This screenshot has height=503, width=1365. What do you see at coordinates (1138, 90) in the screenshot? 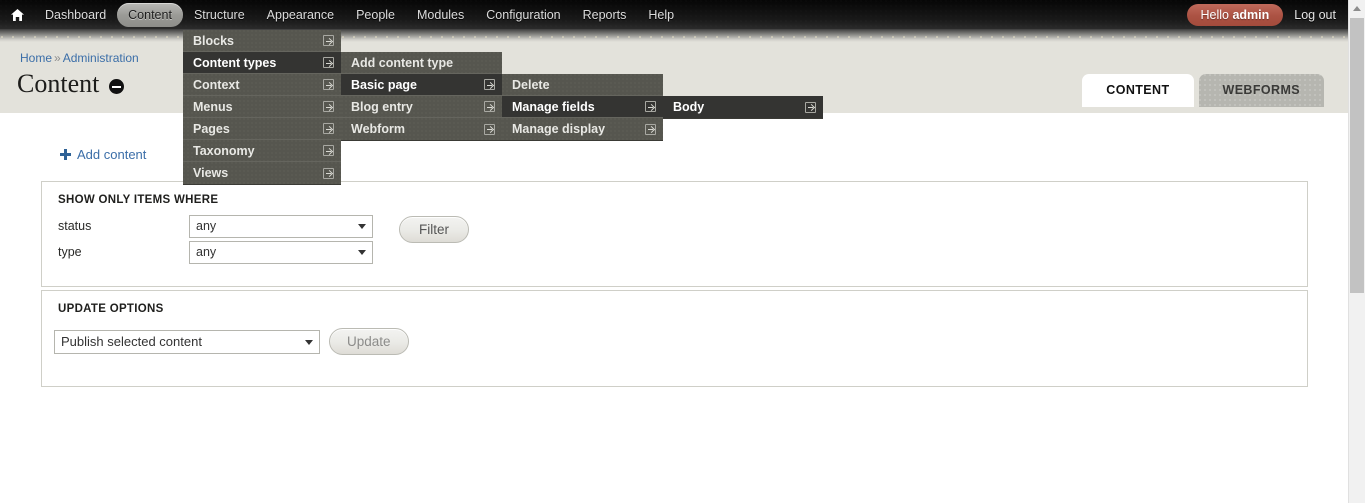
I see `tab-content: CONTENT` at bounding box center [1138, 90].